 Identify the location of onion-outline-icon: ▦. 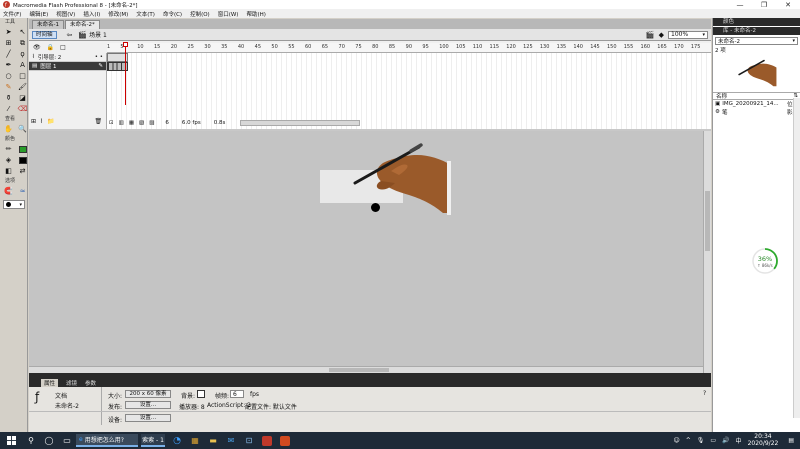
(131, 123).